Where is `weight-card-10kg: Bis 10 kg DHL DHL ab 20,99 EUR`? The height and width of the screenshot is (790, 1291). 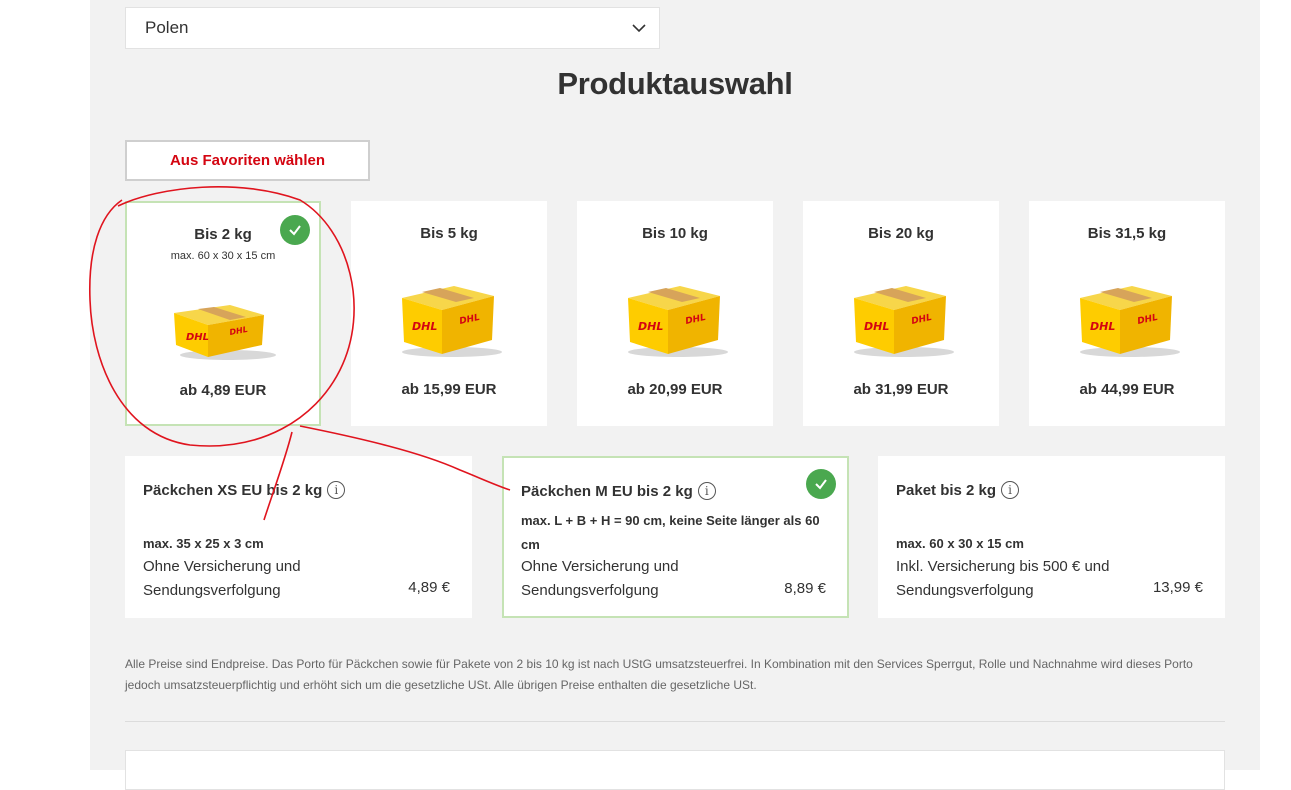 weight-card-10kg: Bis 10 kg DHL DHL ab 20,99 EUR is located at coordinates (675, 313).